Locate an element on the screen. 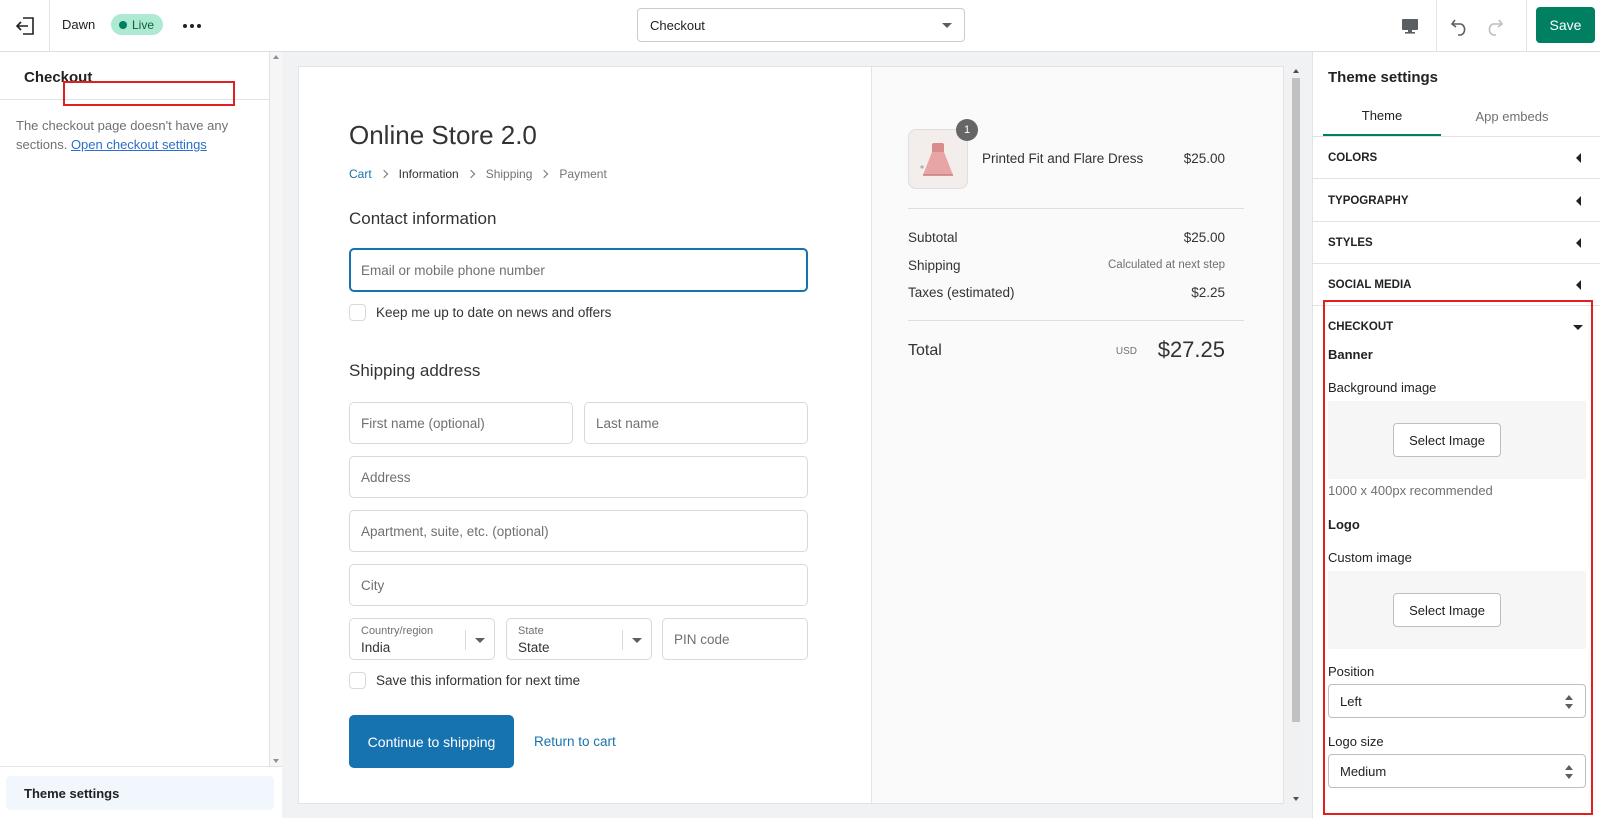  save-info-checkbox is located at coordinates (357, 680).